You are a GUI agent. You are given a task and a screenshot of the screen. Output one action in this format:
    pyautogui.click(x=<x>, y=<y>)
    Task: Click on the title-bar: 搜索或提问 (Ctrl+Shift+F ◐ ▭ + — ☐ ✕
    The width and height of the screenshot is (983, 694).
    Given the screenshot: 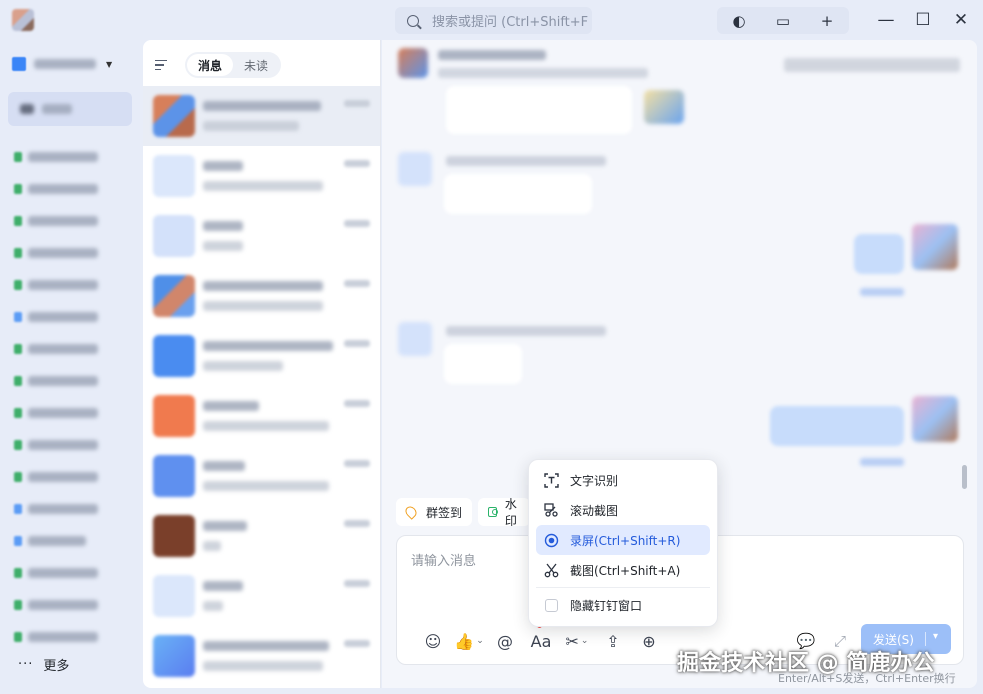 What is the action you would take?
    pyautogui.click(x=491, y=20)
    